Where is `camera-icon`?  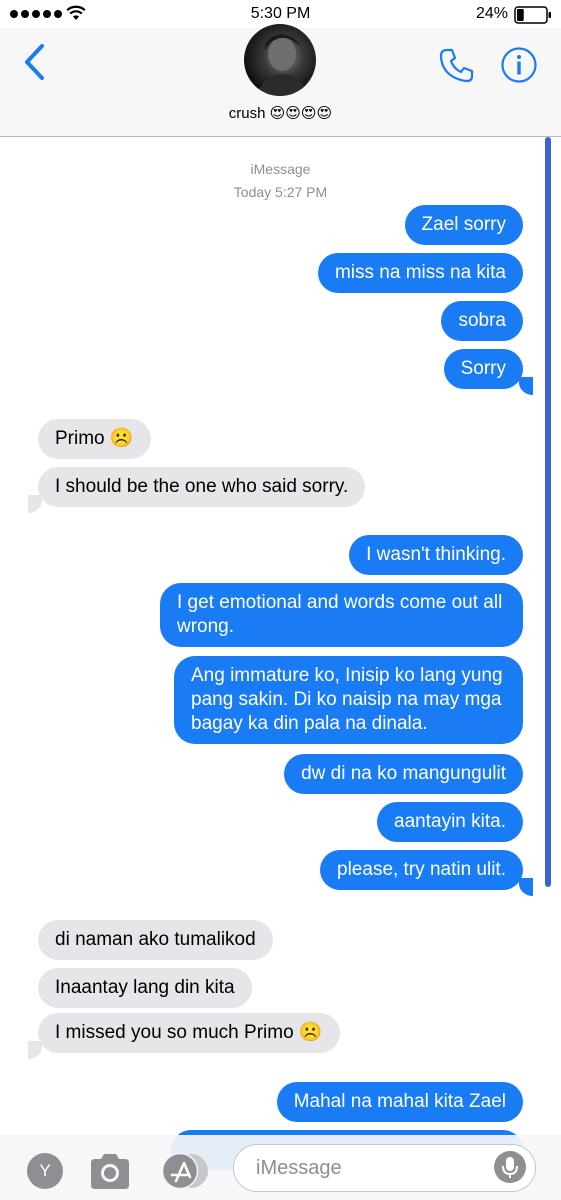
camera-icon is located at coordinates (110, 1171).